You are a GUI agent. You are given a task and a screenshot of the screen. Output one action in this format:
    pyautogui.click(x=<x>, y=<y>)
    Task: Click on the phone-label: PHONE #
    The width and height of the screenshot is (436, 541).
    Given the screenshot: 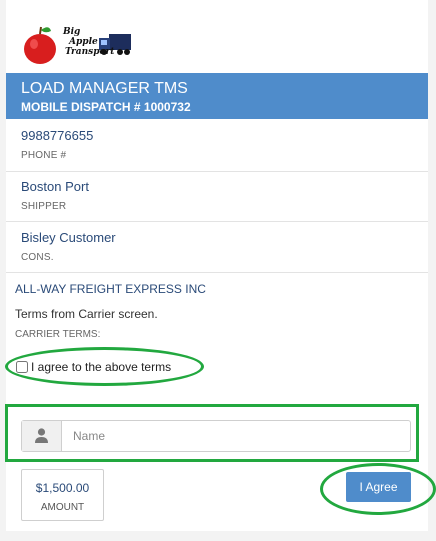 What is the action you would take?
    pyautogui.click(x=44, y=155)
    